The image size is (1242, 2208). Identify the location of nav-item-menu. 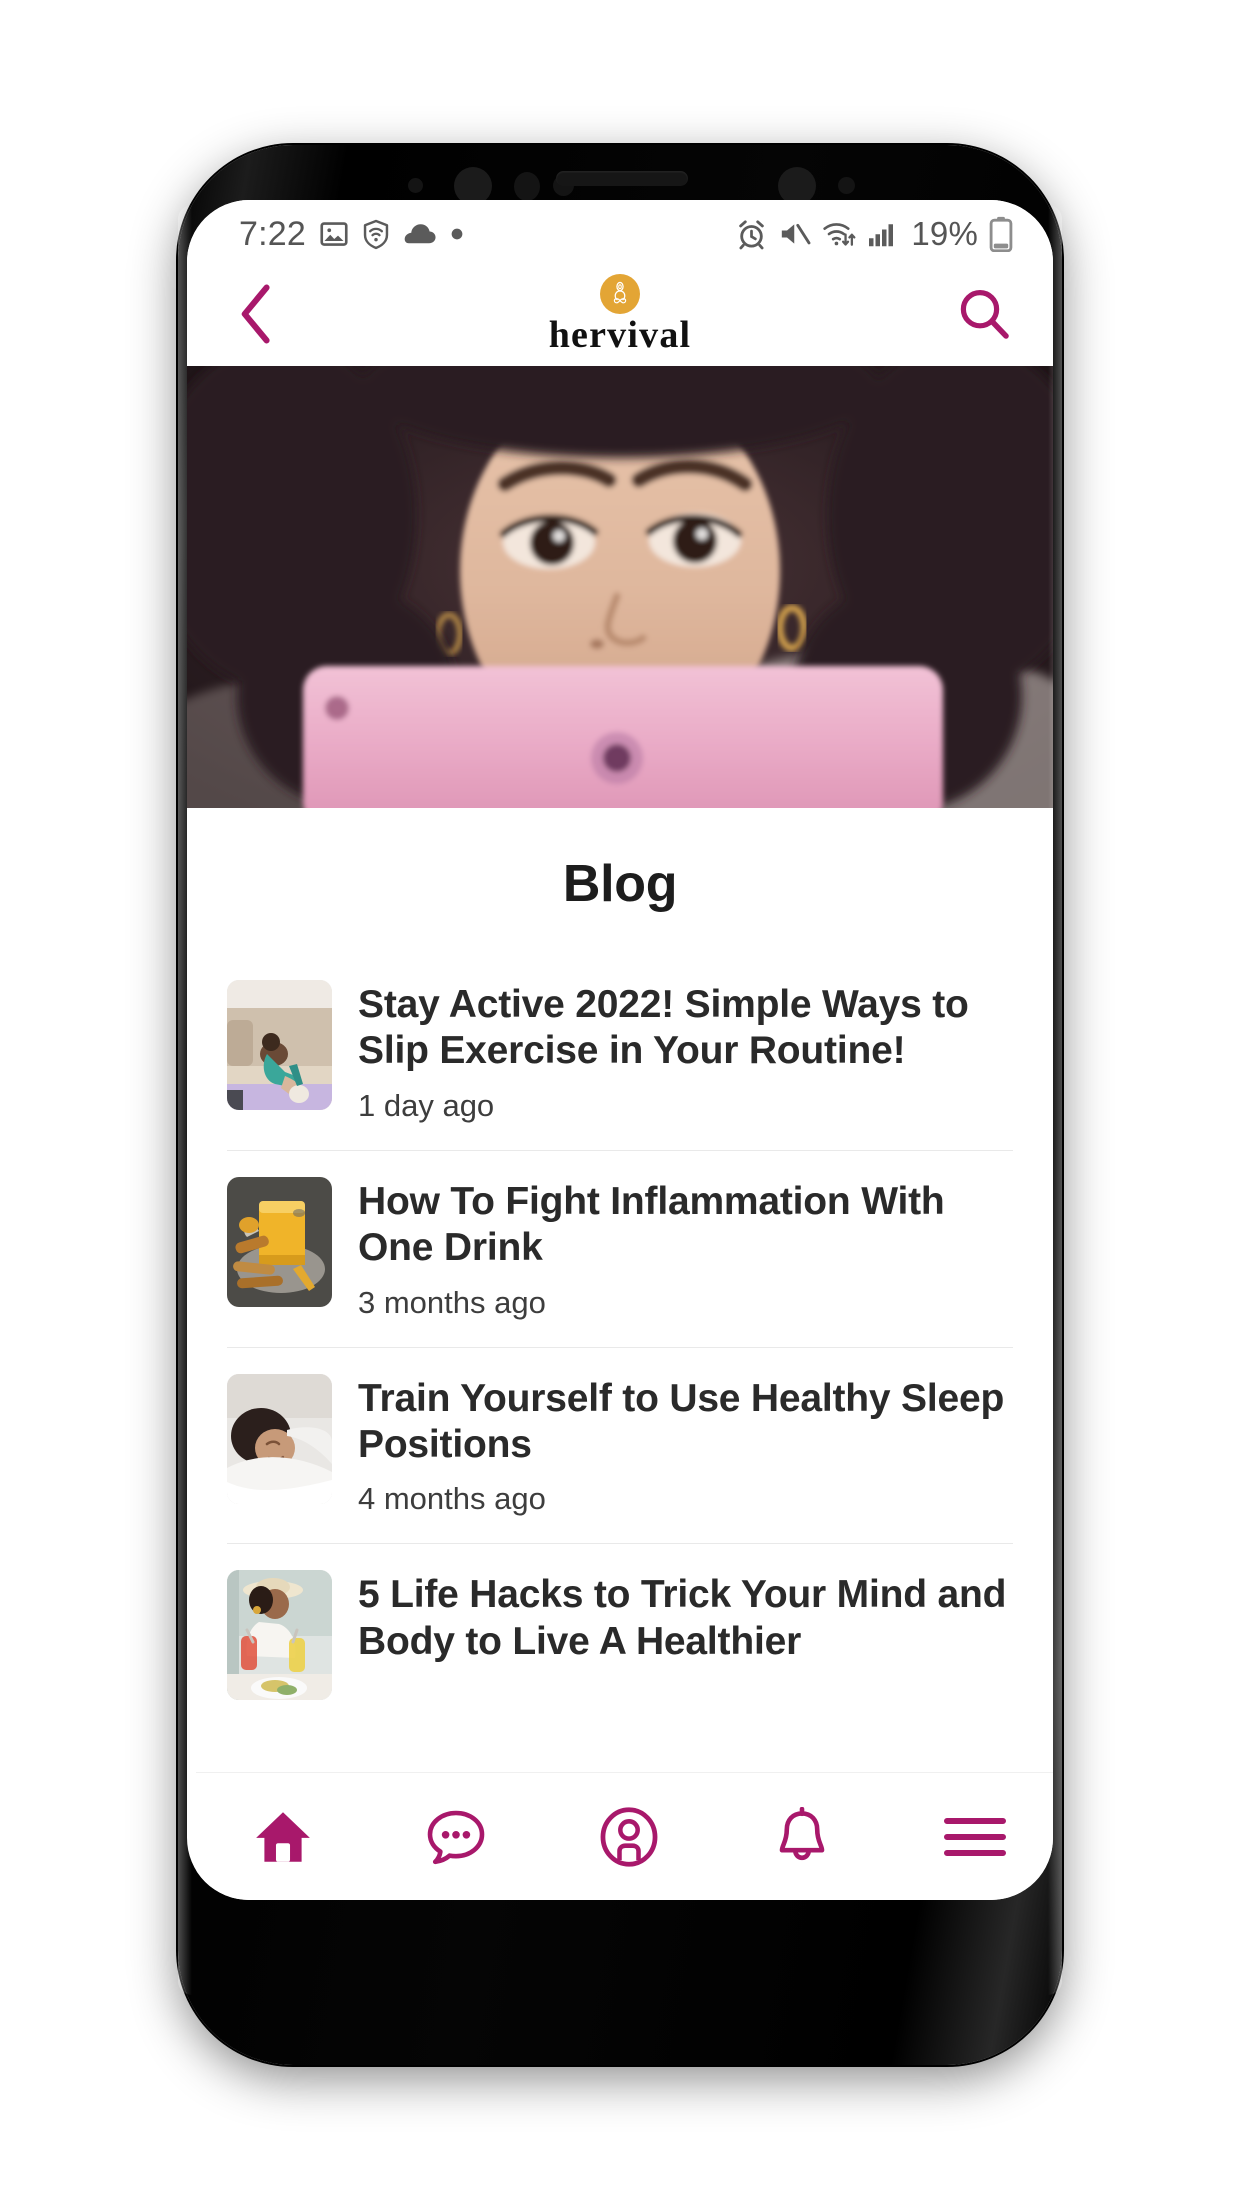
(975, 1837).